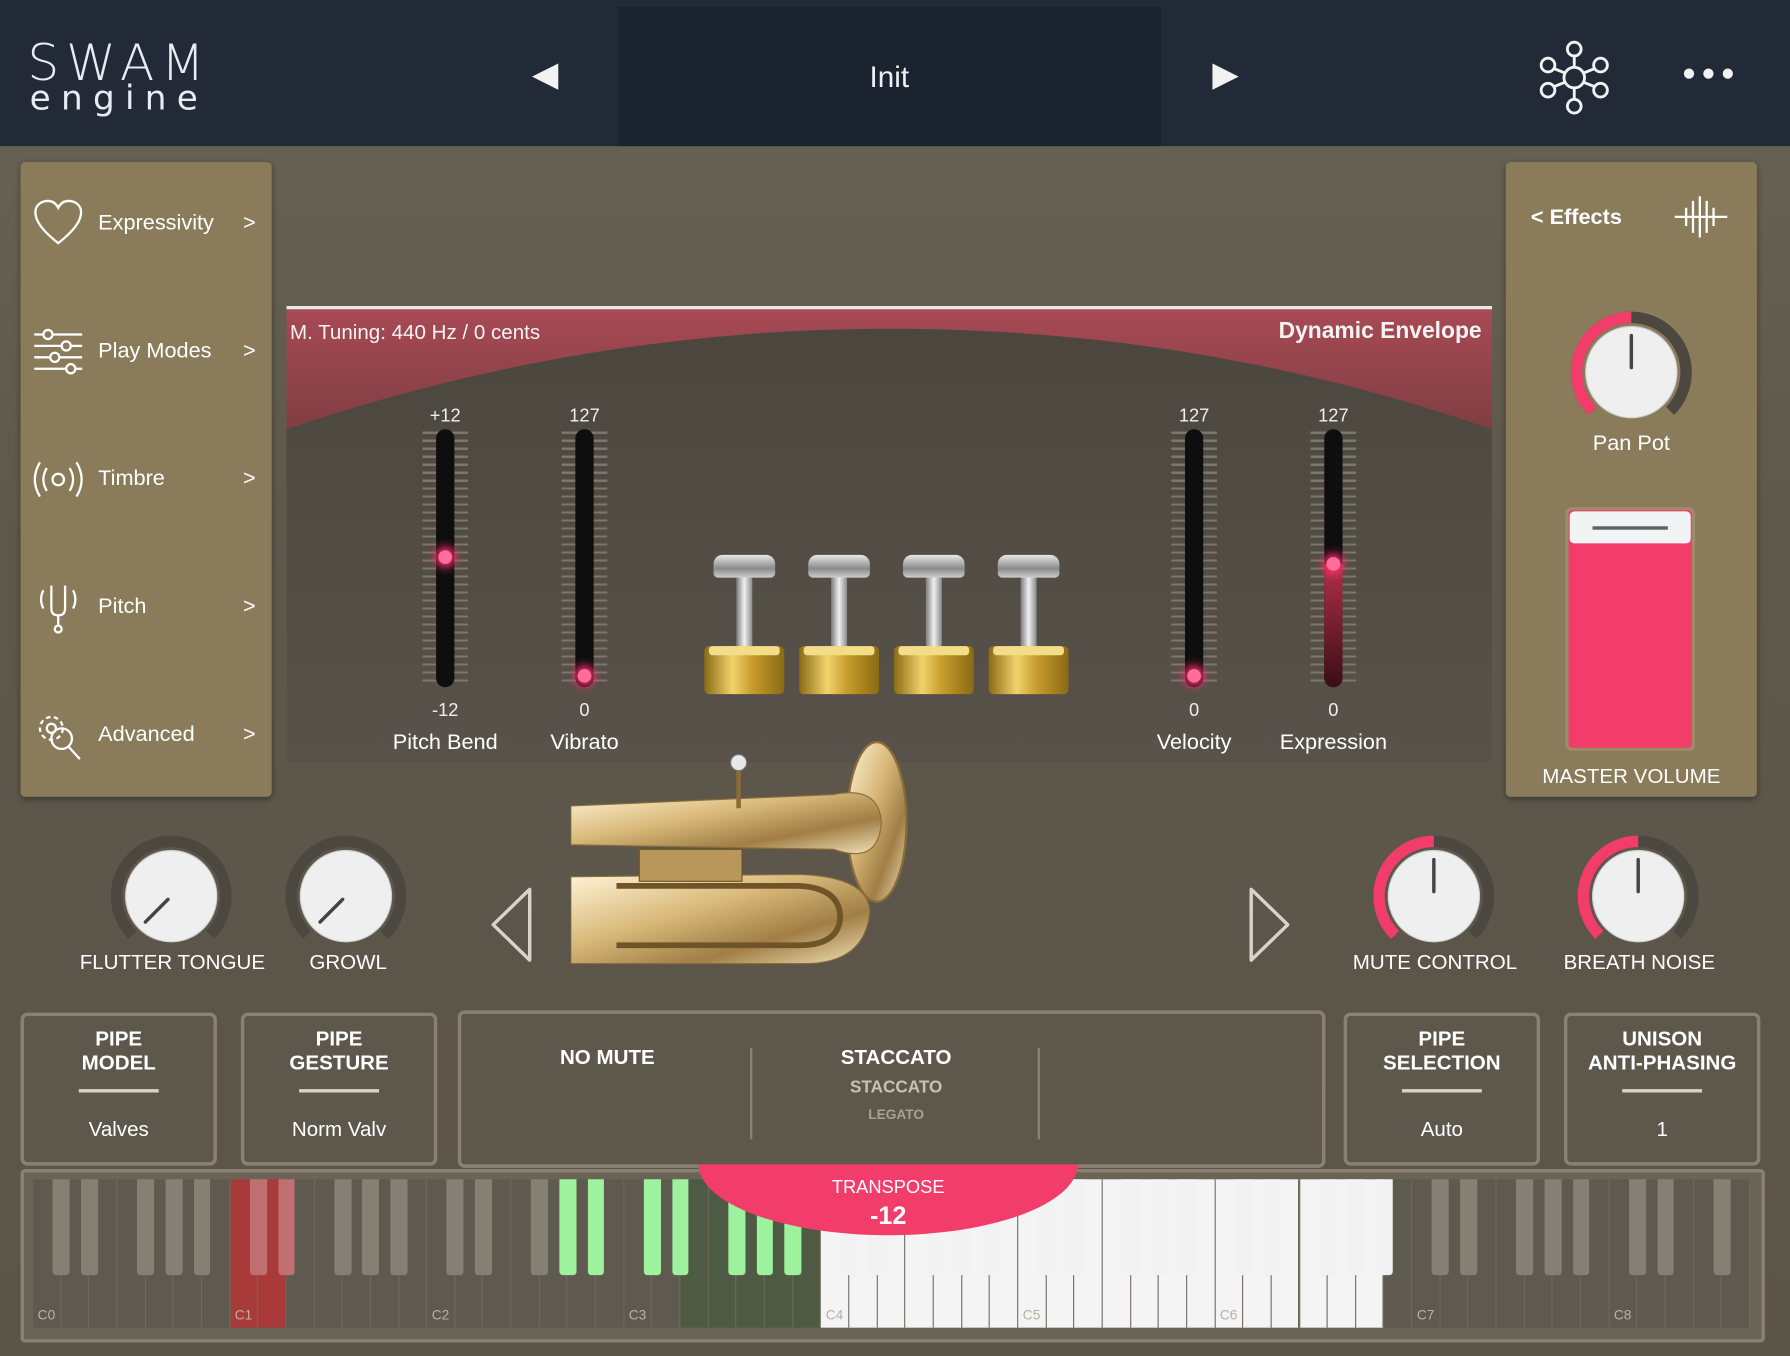 This screenshot has width=1790, height=1356. Describe the element at coordinates (46, 1315) in the screenshot. I see `octave-label: C0` at that location.